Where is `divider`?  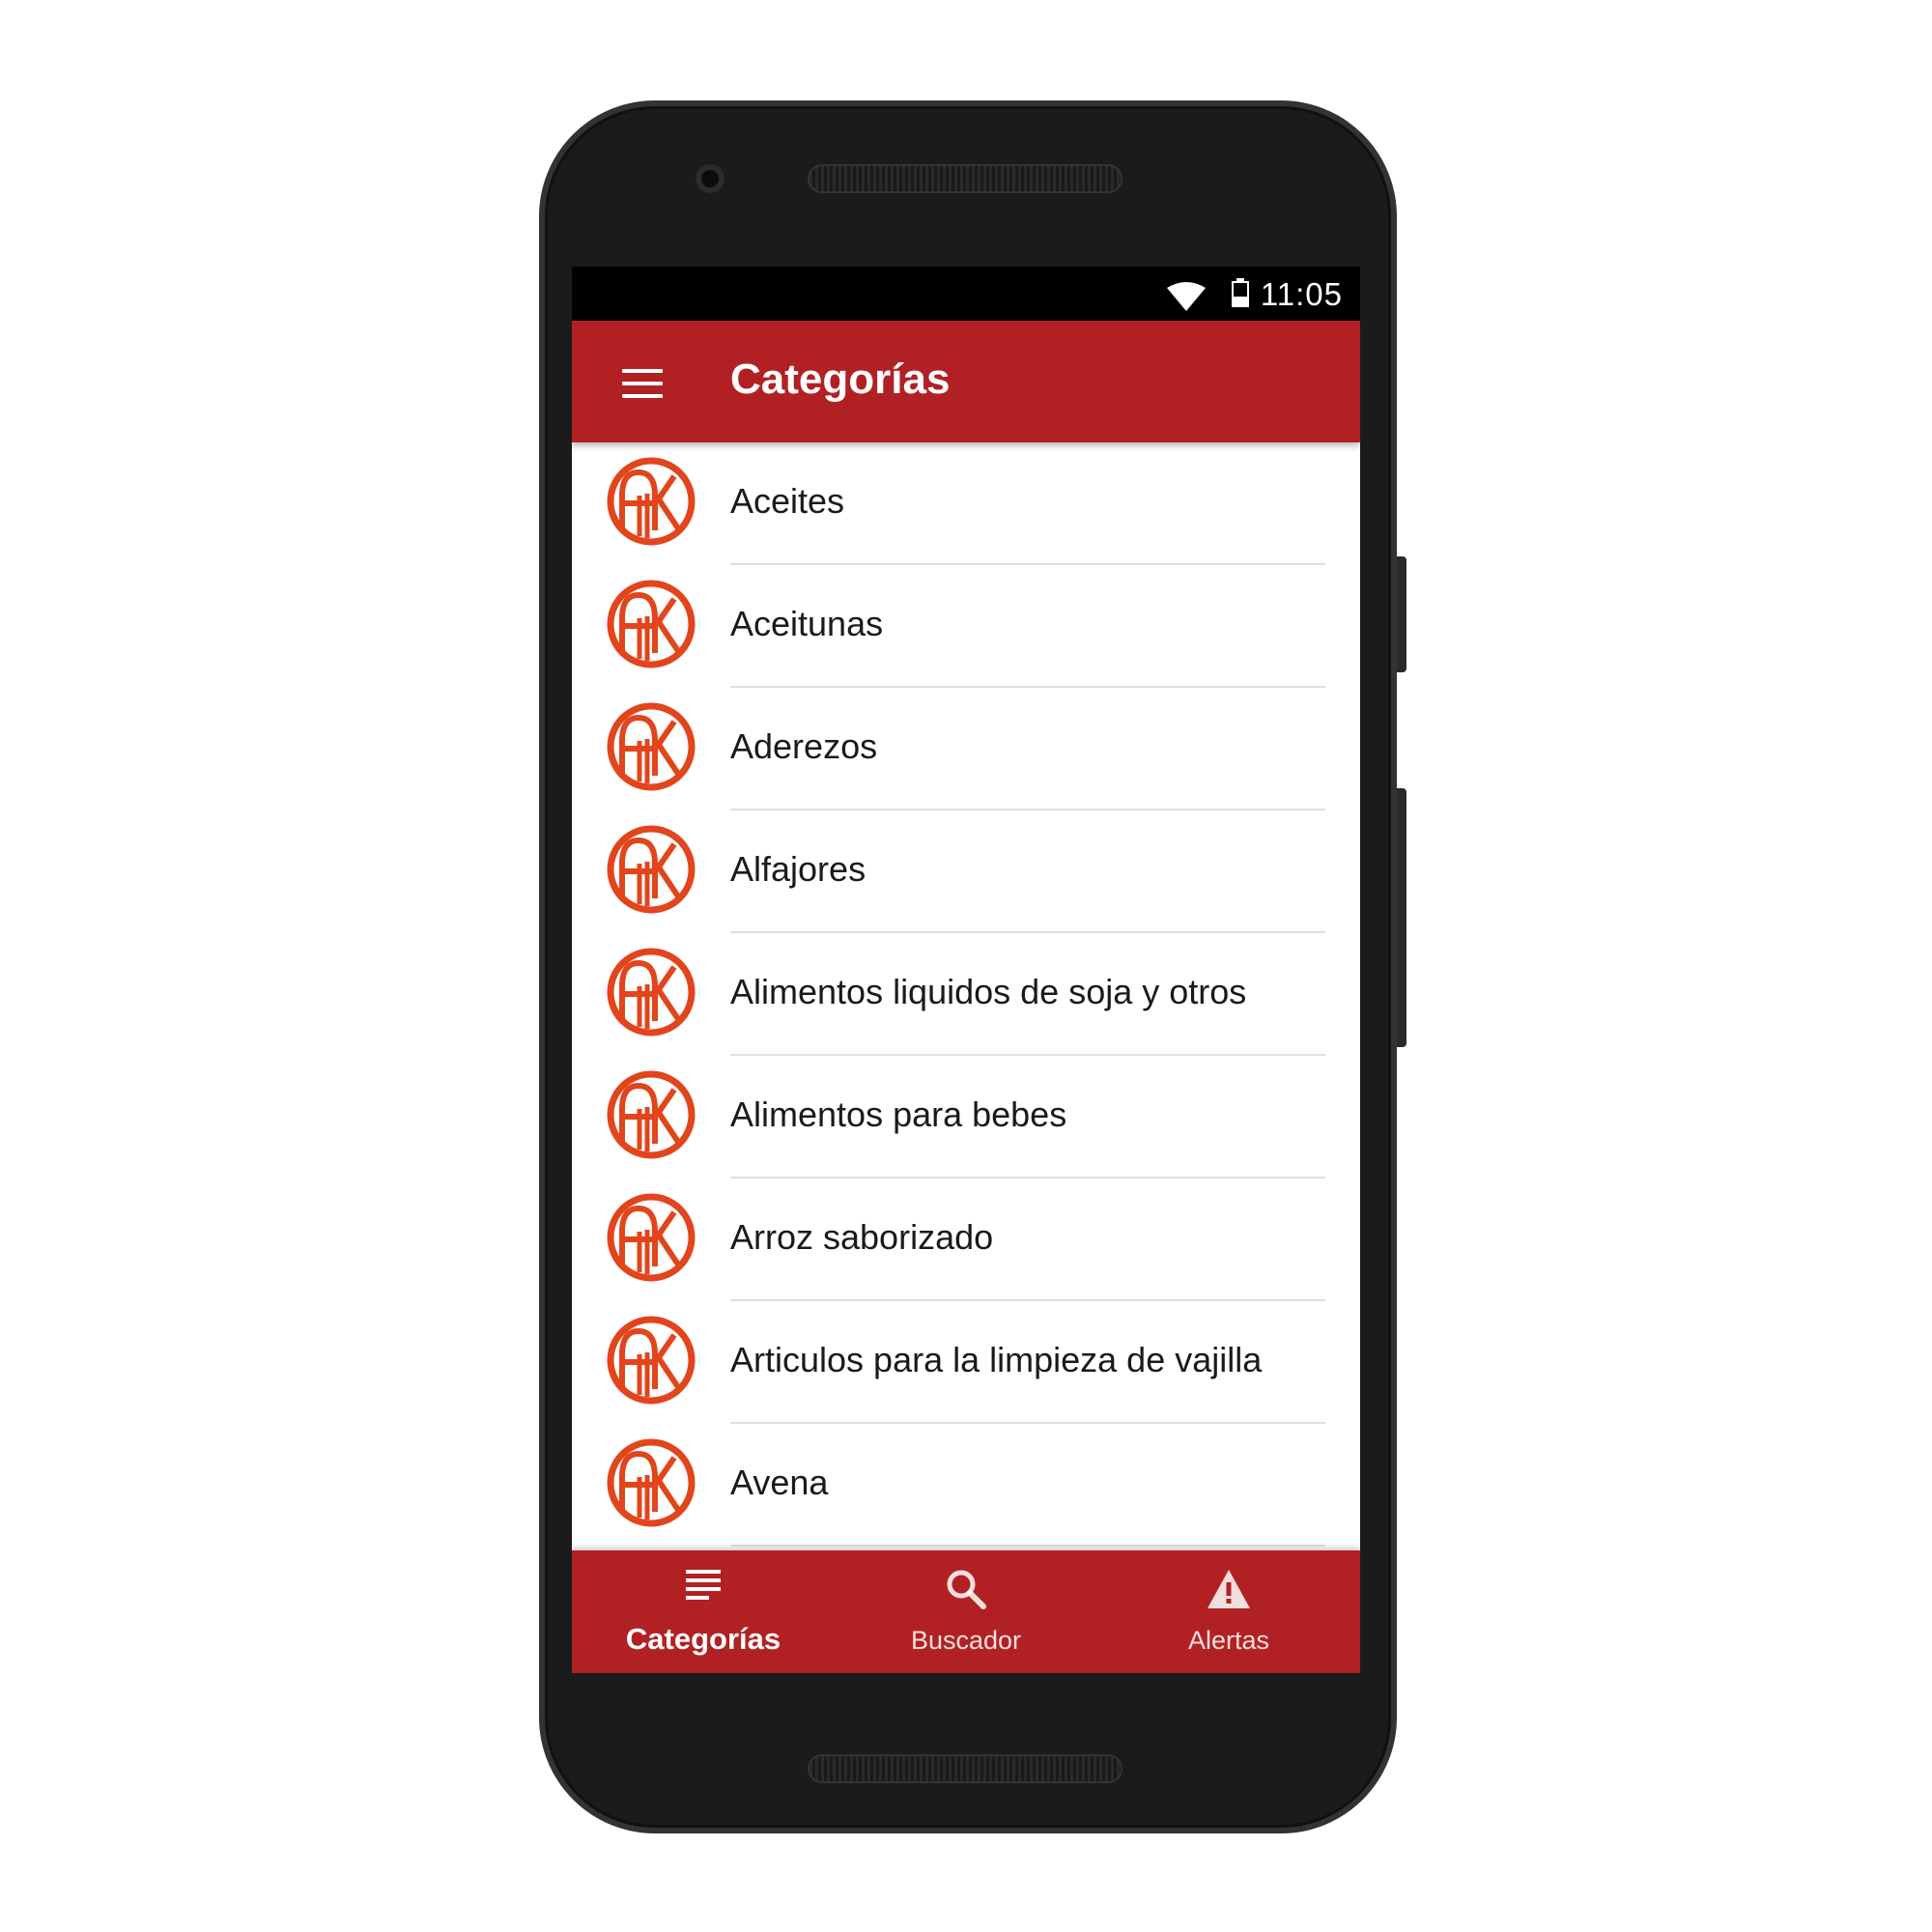
divider is located at coordinates (1027, 1546).